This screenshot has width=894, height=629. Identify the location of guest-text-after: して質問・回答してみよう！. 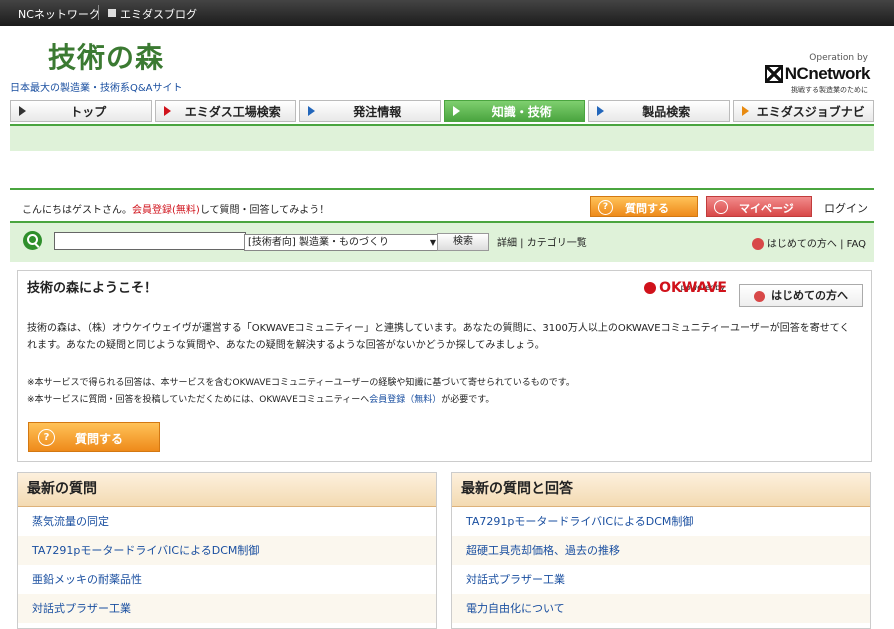
(264, 210).